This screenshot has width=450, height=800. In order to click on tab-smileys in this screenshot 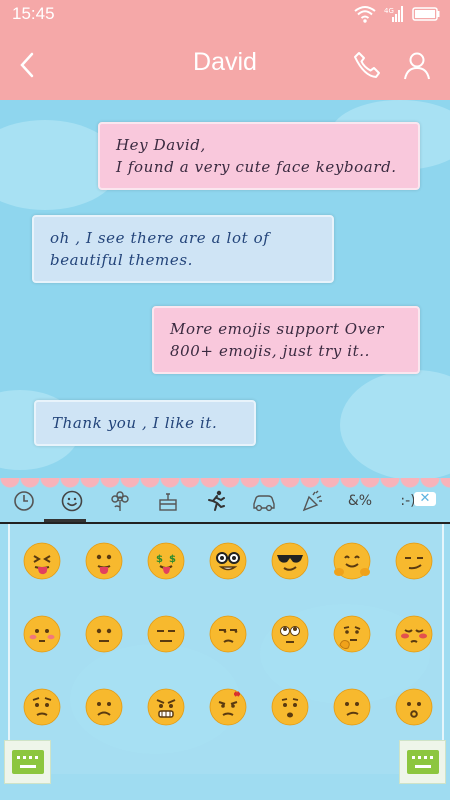, I will do `click(72, 501)`.